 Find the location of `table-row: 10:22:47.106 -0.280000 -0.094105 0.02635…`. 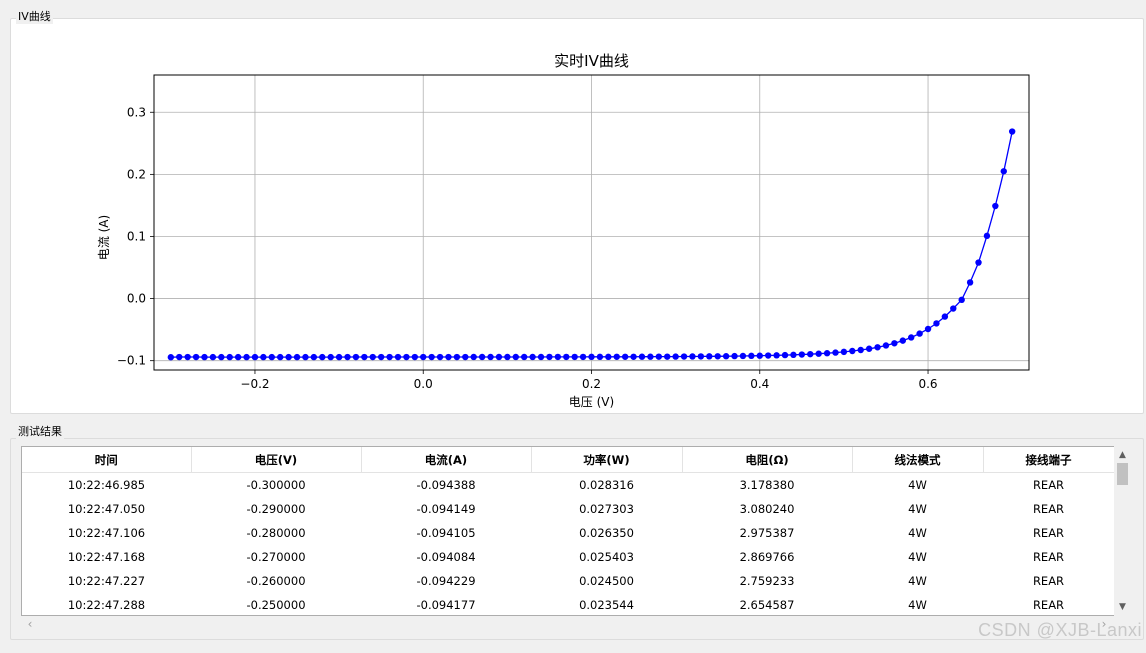

table-row: 10:22:47.106 -0.280000 -0.094105 0.02635… is located at coordinates (568, 533).